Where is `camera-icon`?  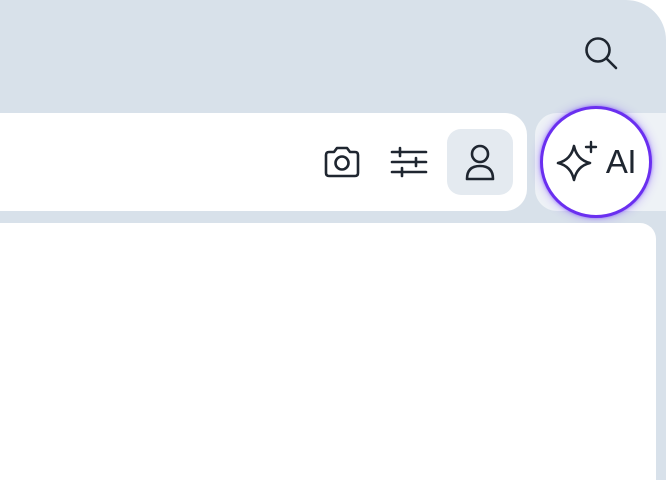
camera-icon is located at coordinates (342, 162).